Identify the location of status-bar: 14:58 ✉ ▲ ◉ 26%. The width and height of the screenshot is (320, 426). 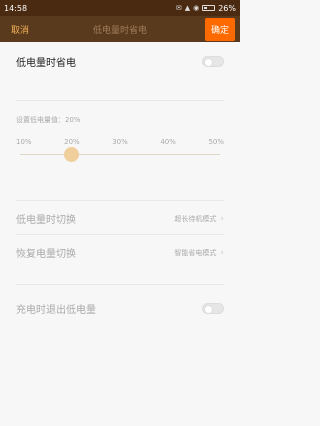
(120, 8).